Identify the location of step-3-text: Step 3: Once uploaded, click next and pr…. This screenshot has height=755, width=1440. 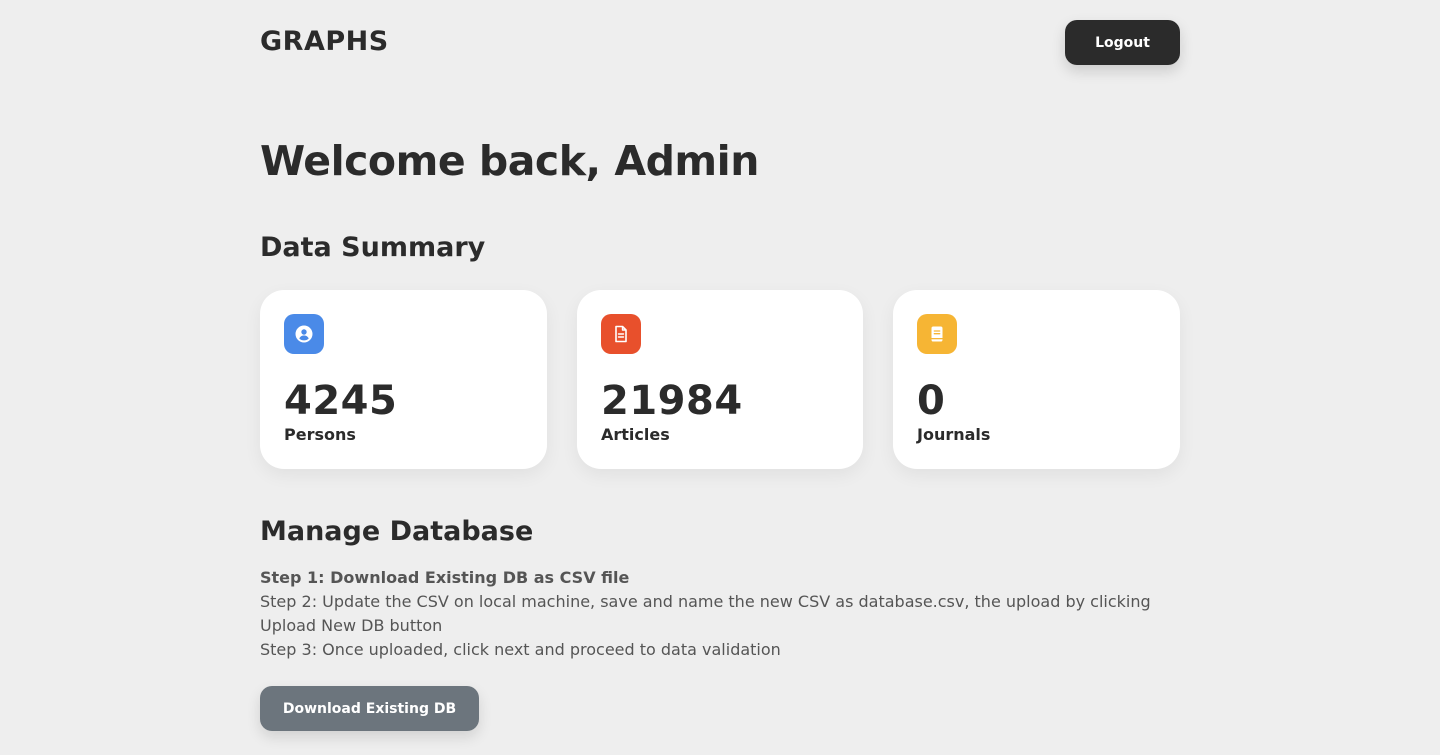
(520, 649).